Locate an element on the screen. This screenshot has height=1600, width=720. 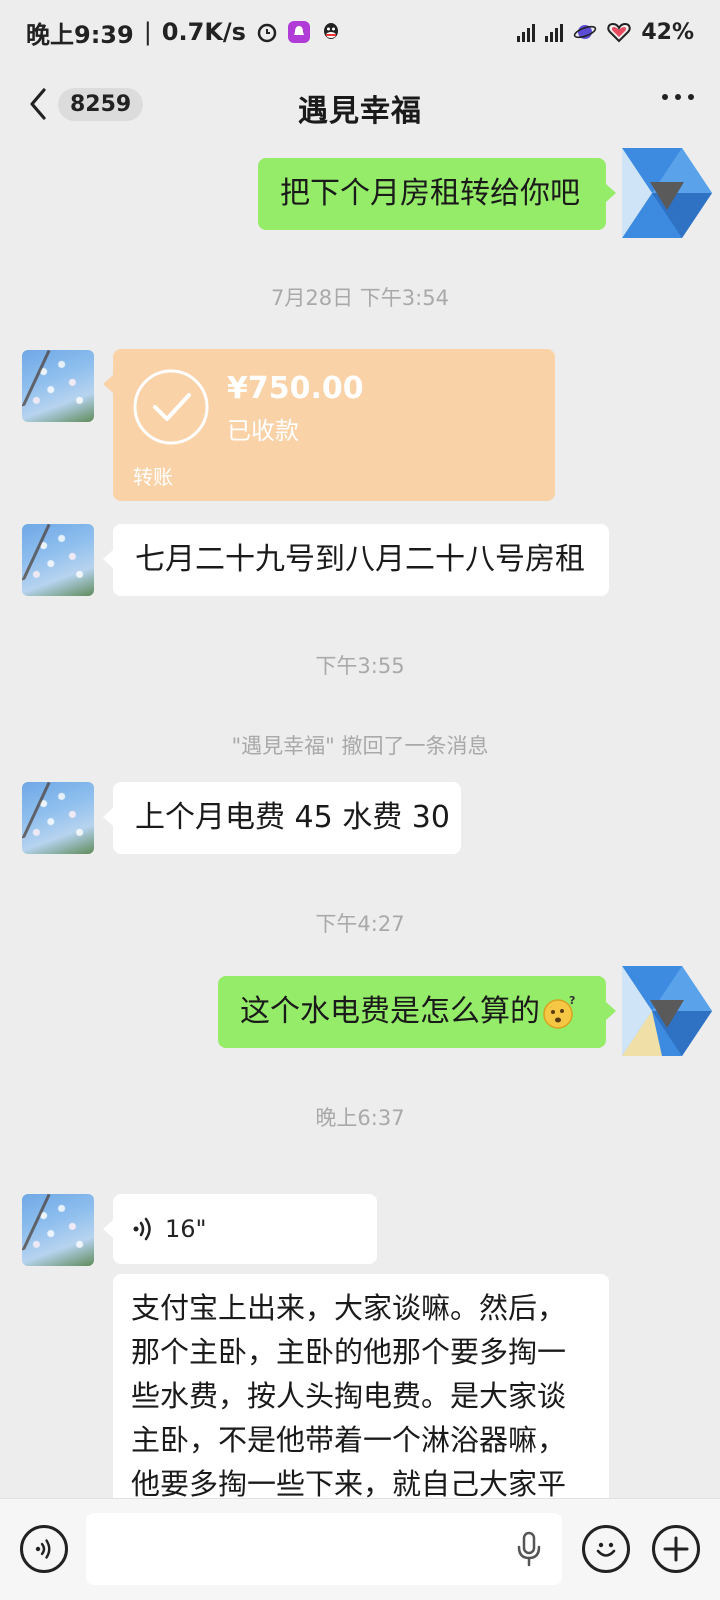
more-options-button is located at coordinates (678, 97).